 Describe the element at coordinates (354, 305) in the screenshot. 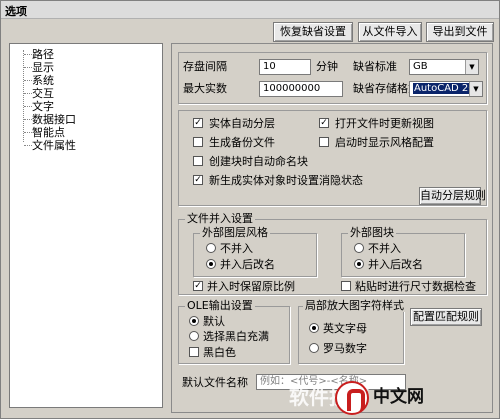

I see `local-zoom-style-title: 局部放大图字符样式` at that location.